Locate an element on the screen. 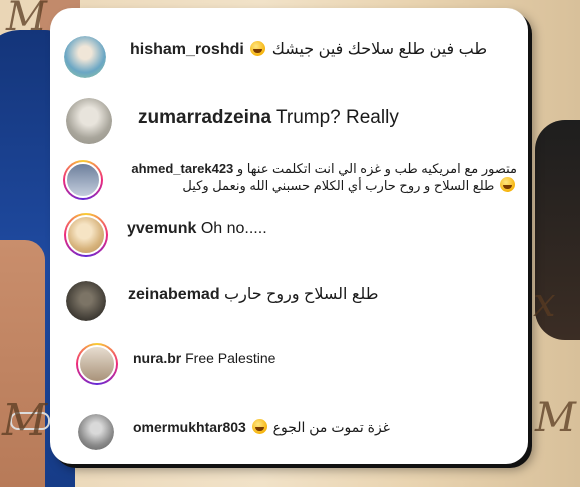 Image resolution: width=580 pixels, height=487 pixels. comment-text: طب فين طلع سلاحك فين جيشك is located at coordinates (379, 49).